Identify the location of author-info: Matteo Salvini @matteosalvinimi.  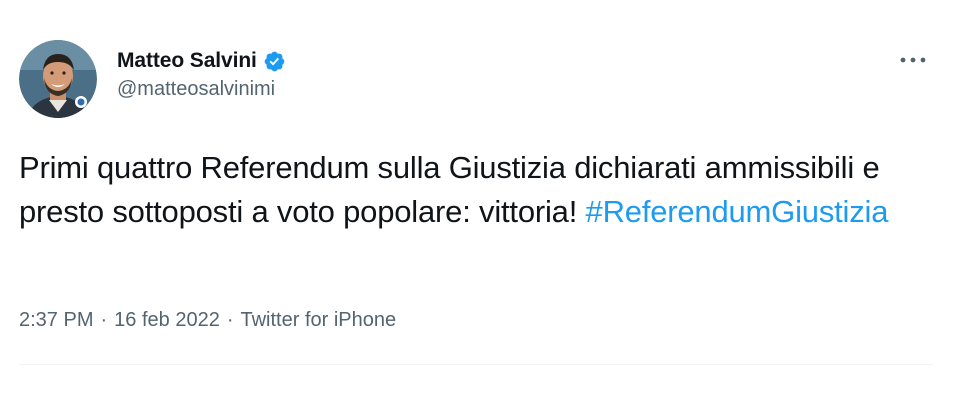
(201, 73).